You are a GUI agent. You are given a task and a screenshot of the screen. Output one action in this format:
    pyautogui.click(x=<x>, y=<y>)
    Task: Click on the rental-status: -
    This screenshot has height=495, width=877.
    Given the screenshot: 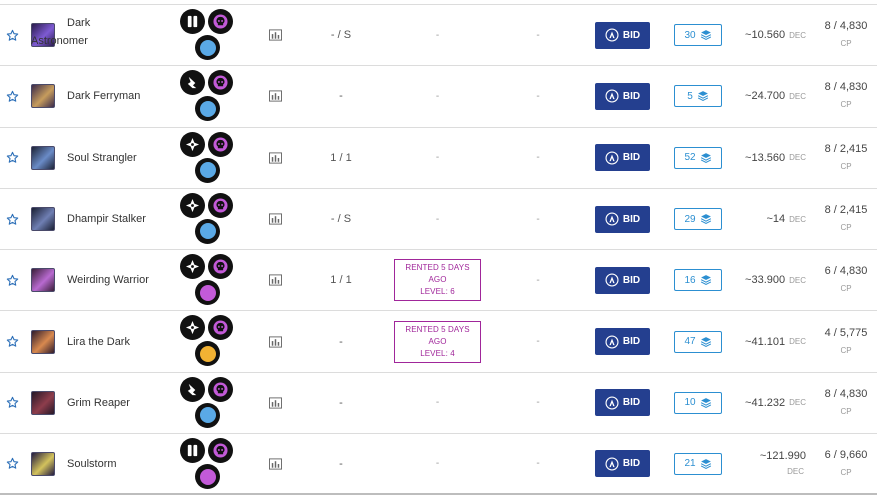 What is the action you would take?
    pyautogui.click(x=437, y=219)
    